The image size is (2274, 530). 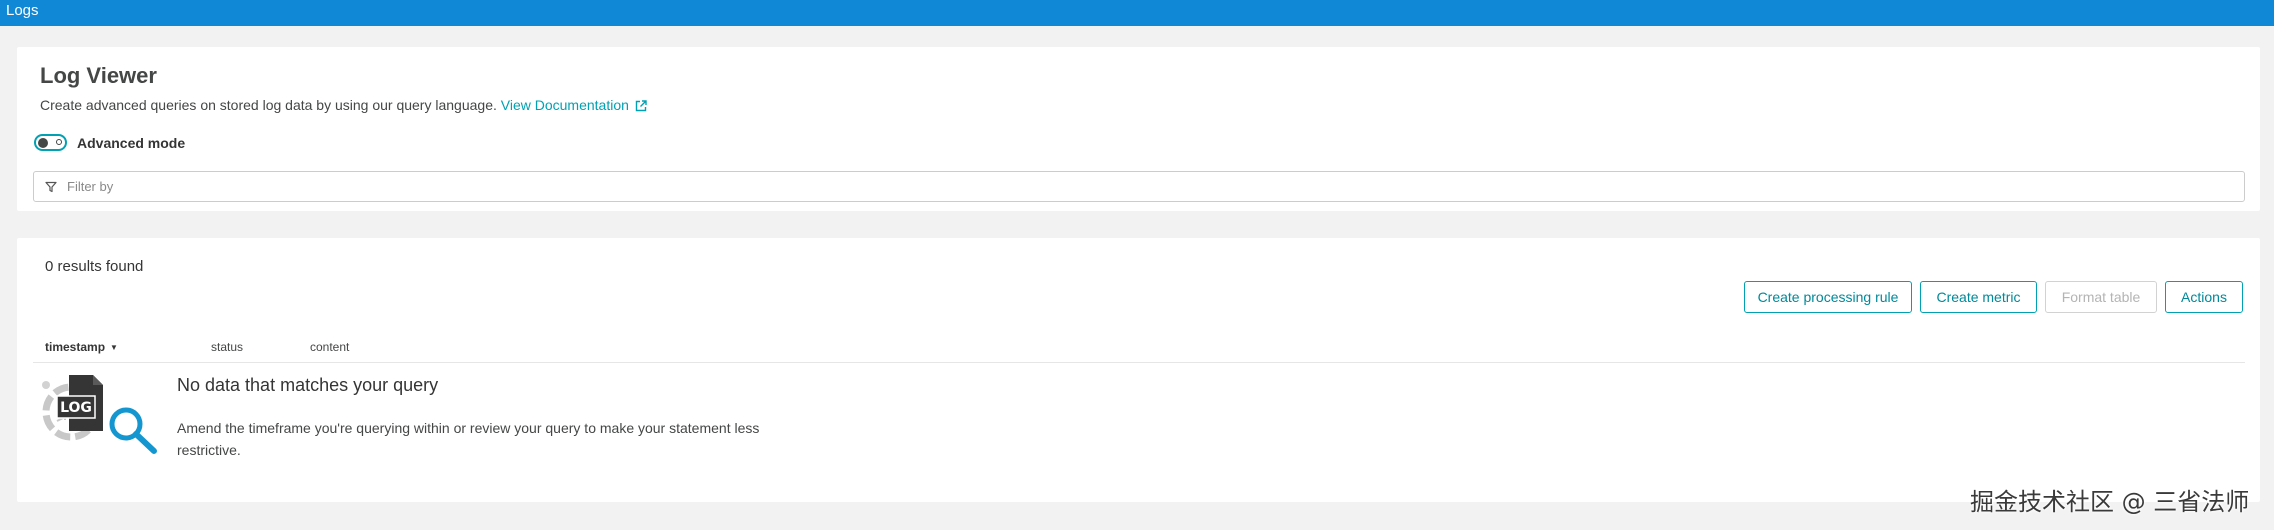 I want to click on column-header-content: content, so click(x=329, y=347).